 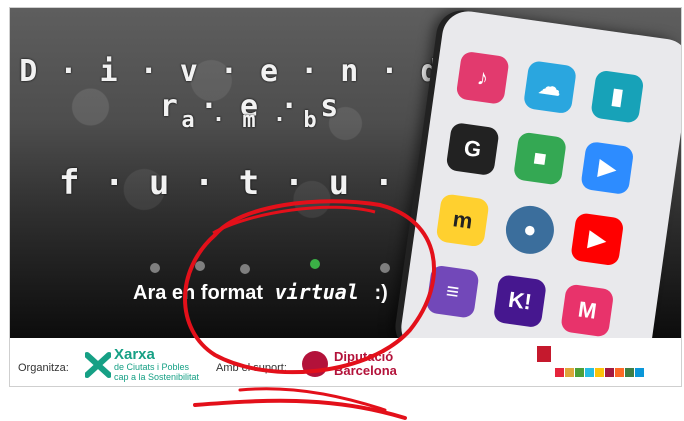 I want to click on diputacio-logo-icon, so click(x=315, y=364).